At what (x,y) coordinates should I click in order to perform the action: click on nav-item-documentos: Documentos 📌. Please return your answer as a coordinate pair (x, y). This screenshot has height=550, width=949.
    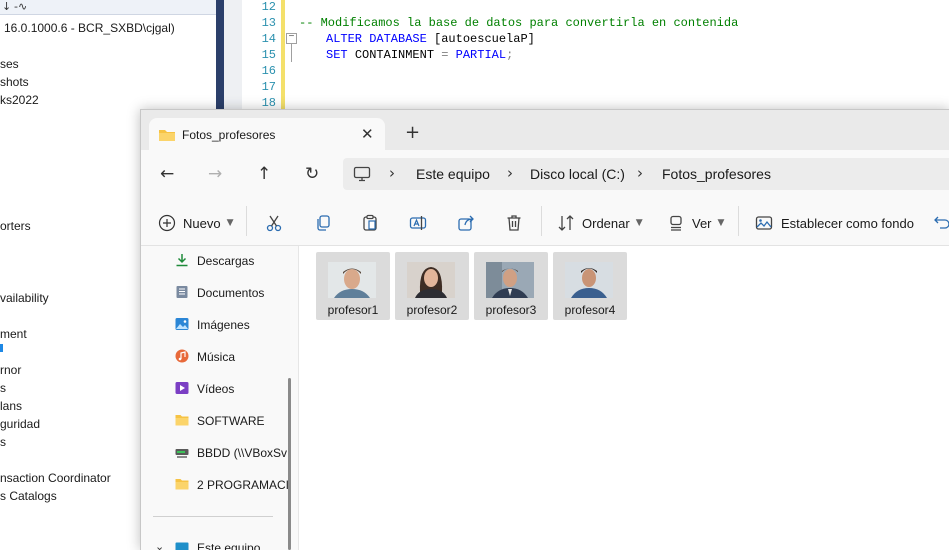
    Looking at the image, I should click on (246, 293).